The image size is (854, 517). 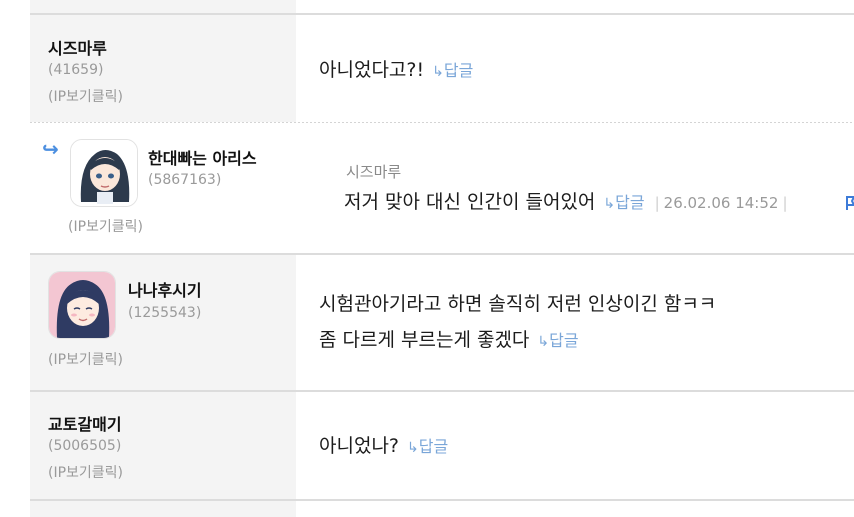 I want to click on report-icon, so click(x=849, y=203).